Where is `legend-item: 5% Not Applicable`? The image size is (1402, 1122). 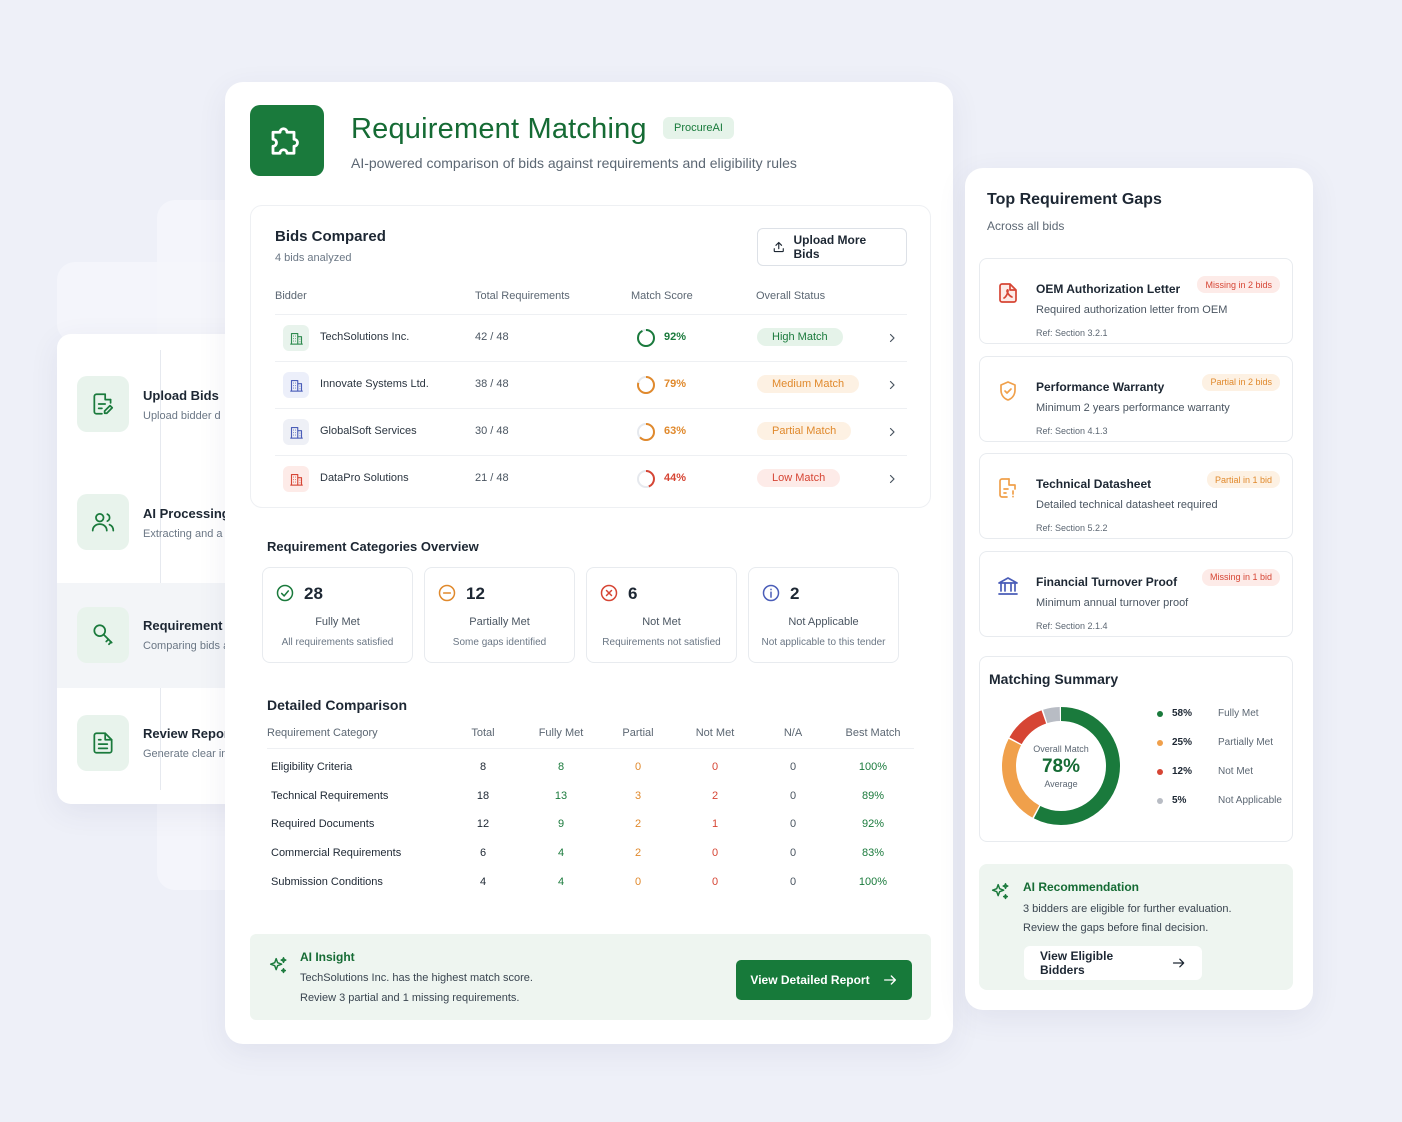 legend-item: 5% Not Applicable is located at coordinates (1219, 800).